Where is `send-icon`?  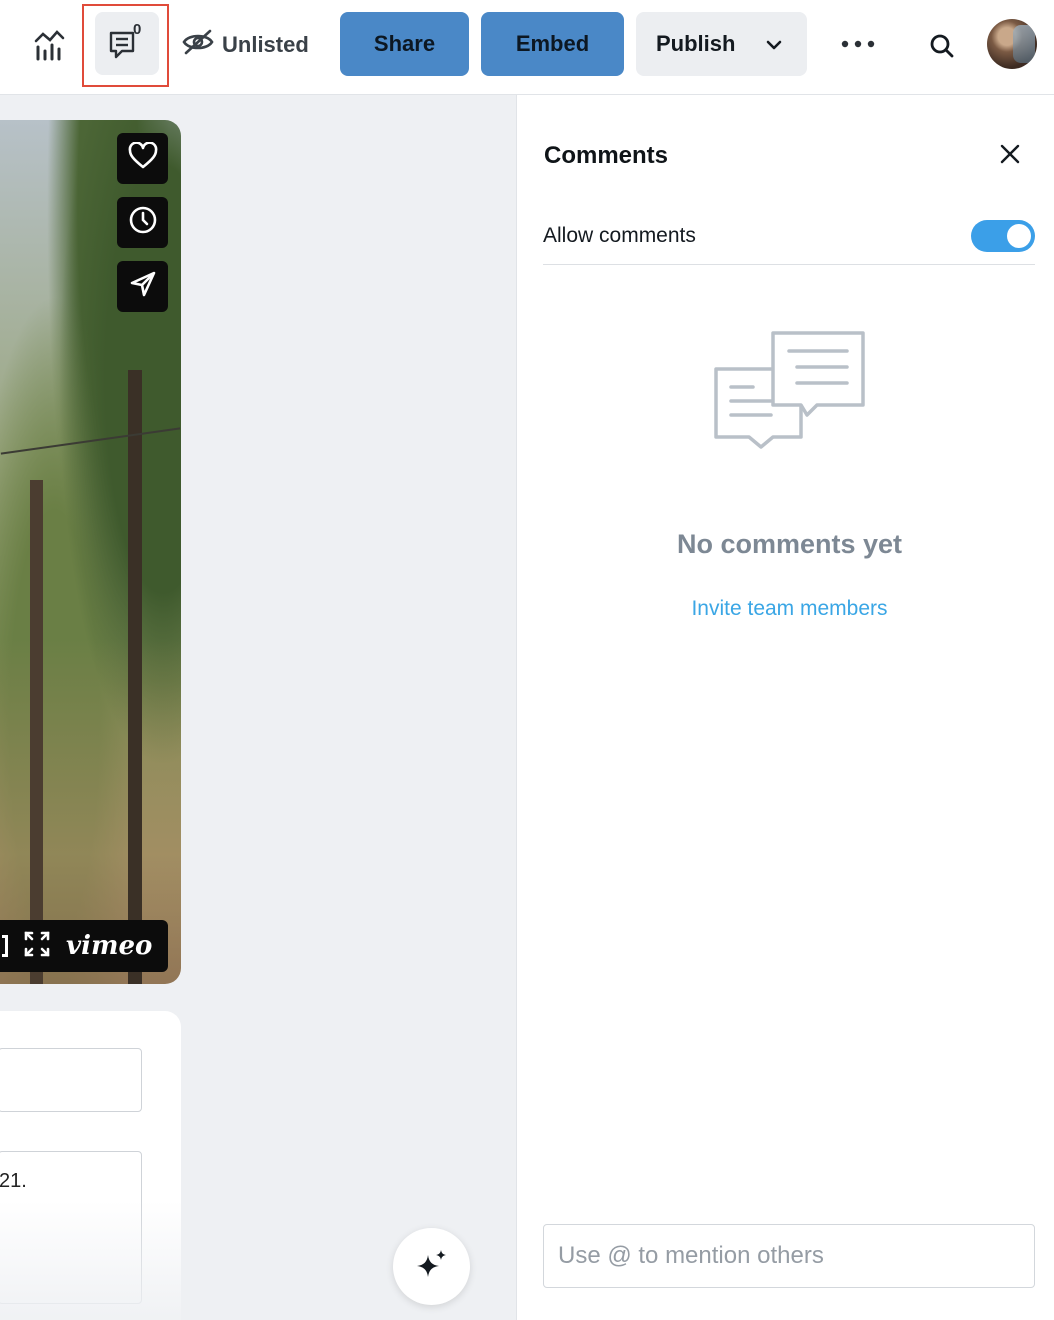
send-icon is located at coordinates (143, 286).